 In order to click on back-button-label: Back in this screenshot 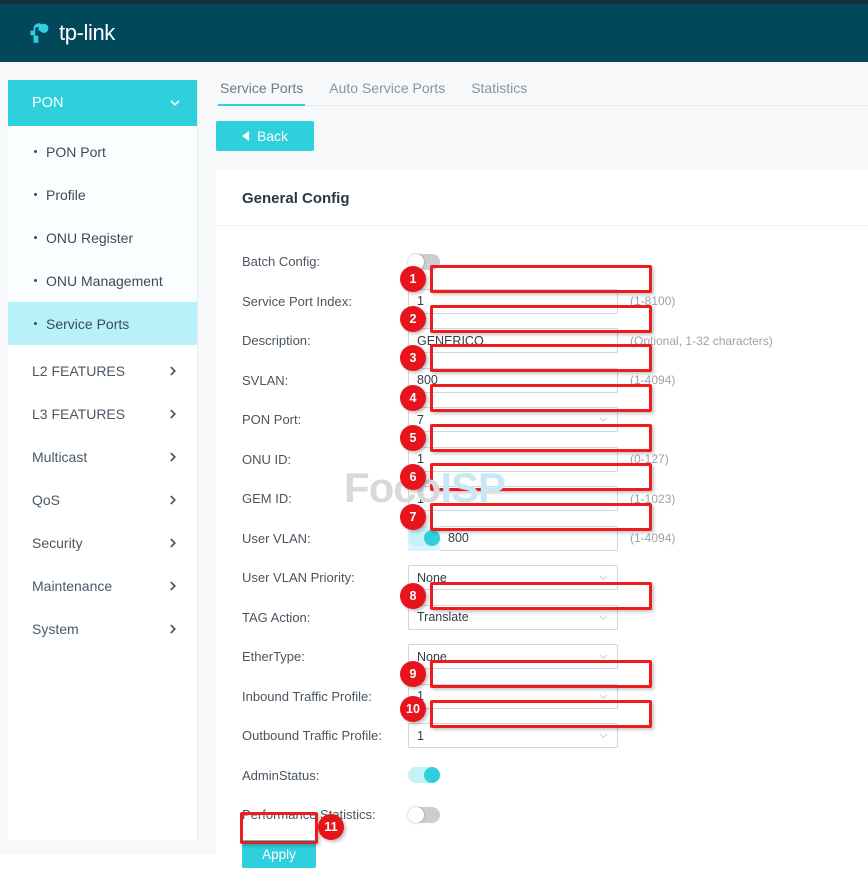, I will do `click(272, 136)`.